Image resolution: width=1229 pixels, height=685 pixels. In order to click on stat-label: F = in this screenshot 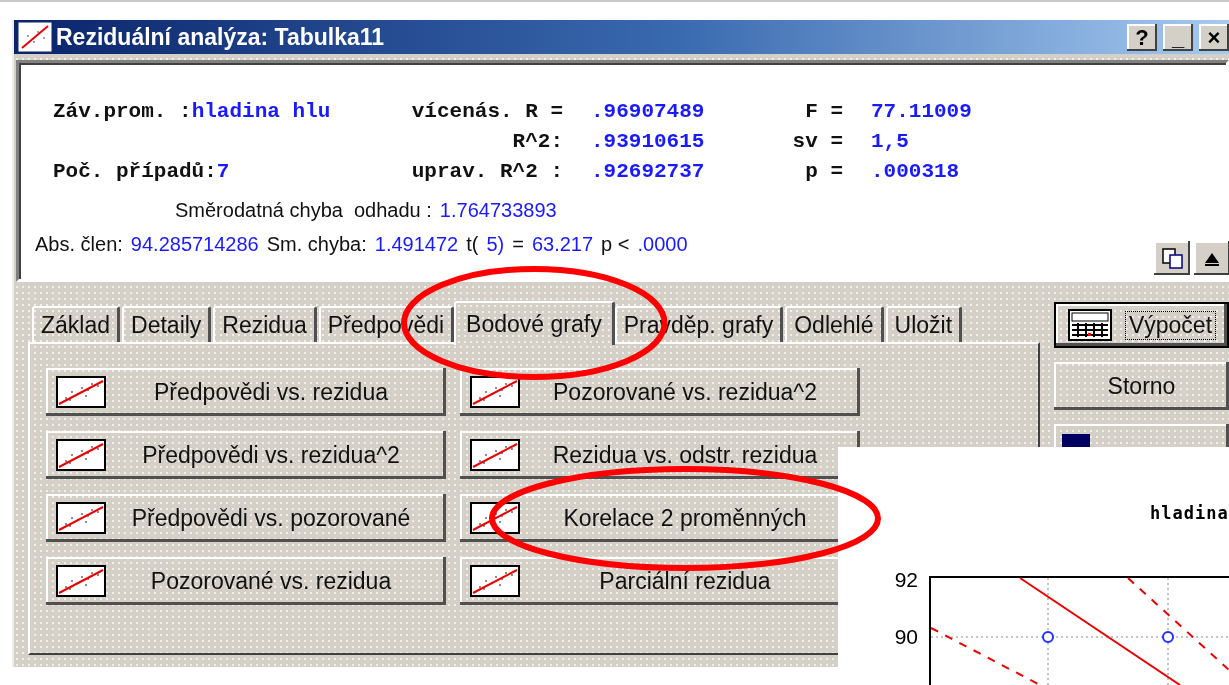, I will do `click(824, 111)`.